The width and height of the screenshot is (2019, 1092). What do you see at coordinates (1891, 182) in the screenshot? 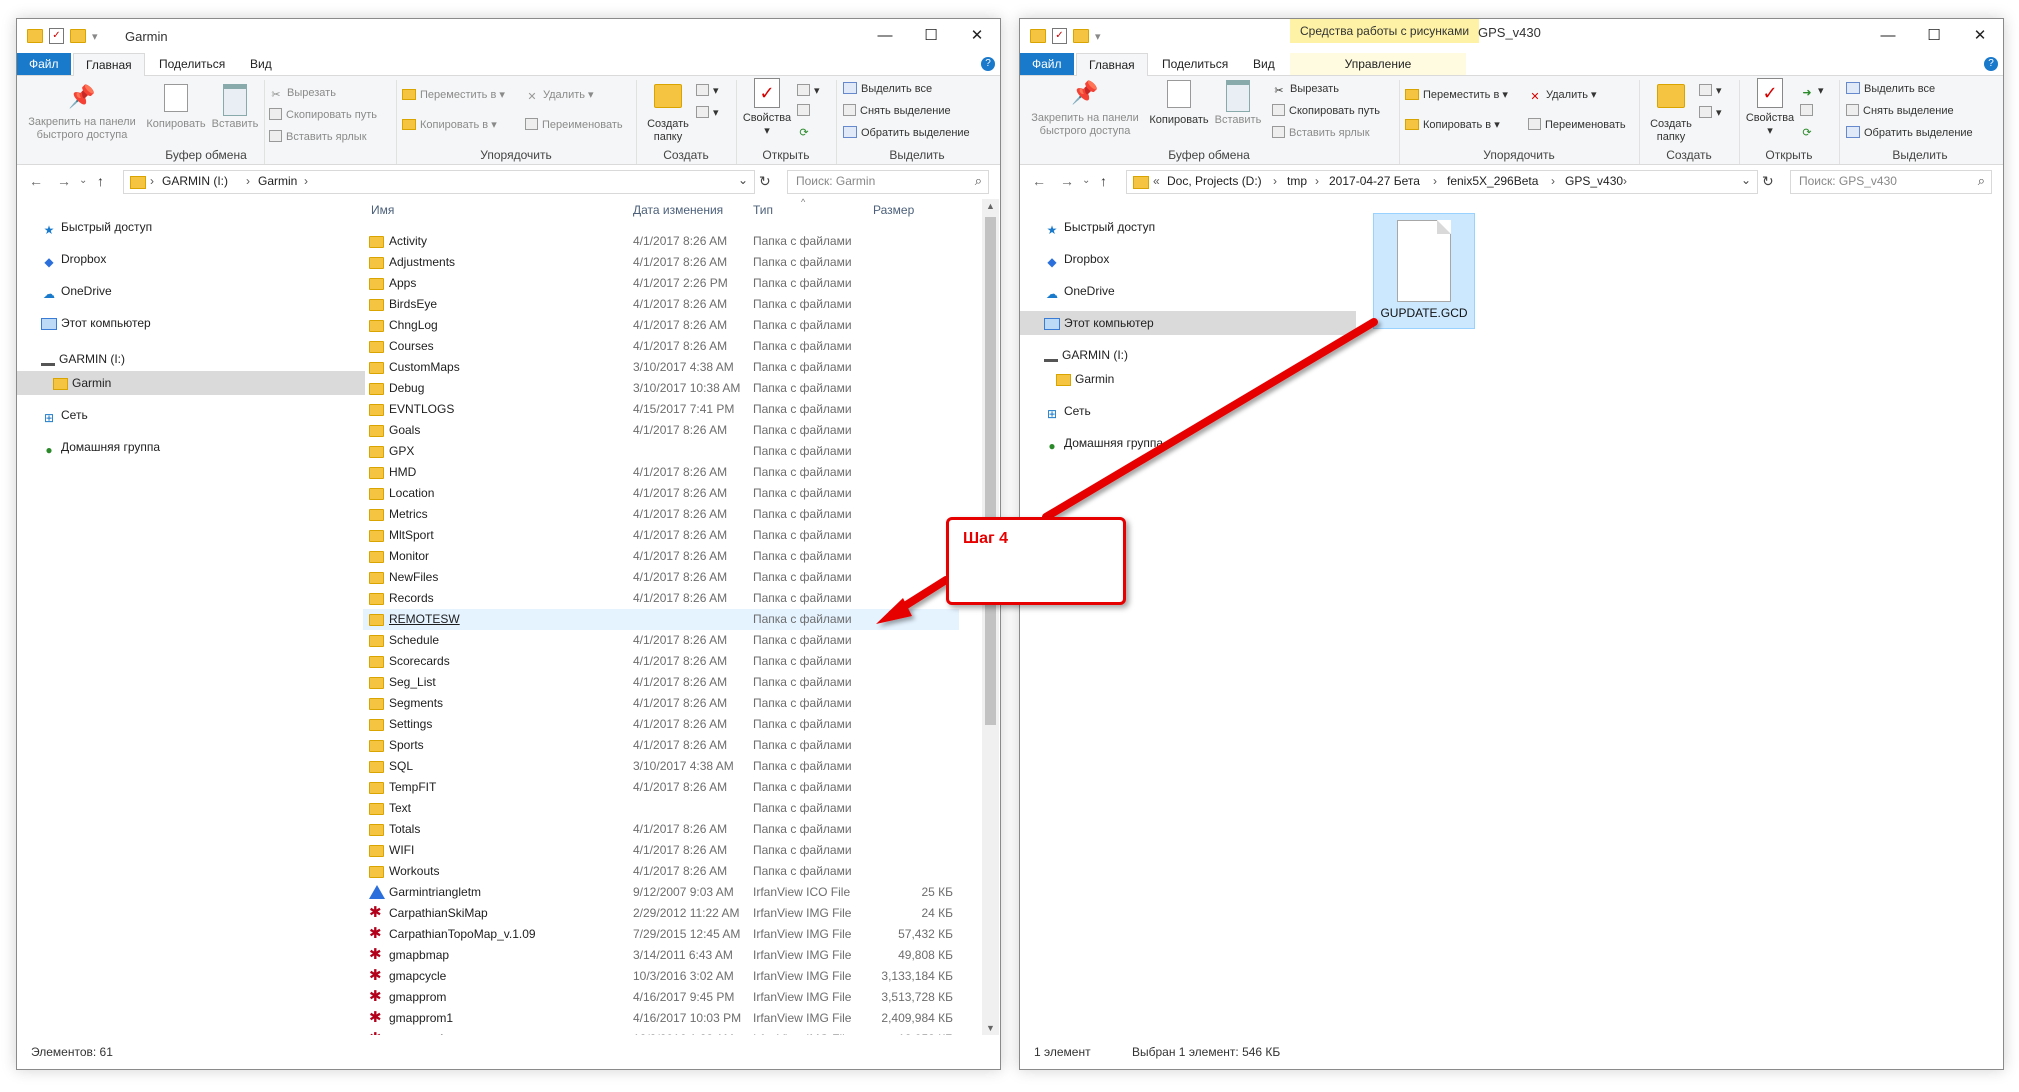
I see `search-input: Поиск: GPS_v430 ⌕` at bounding box center [1891, 182].